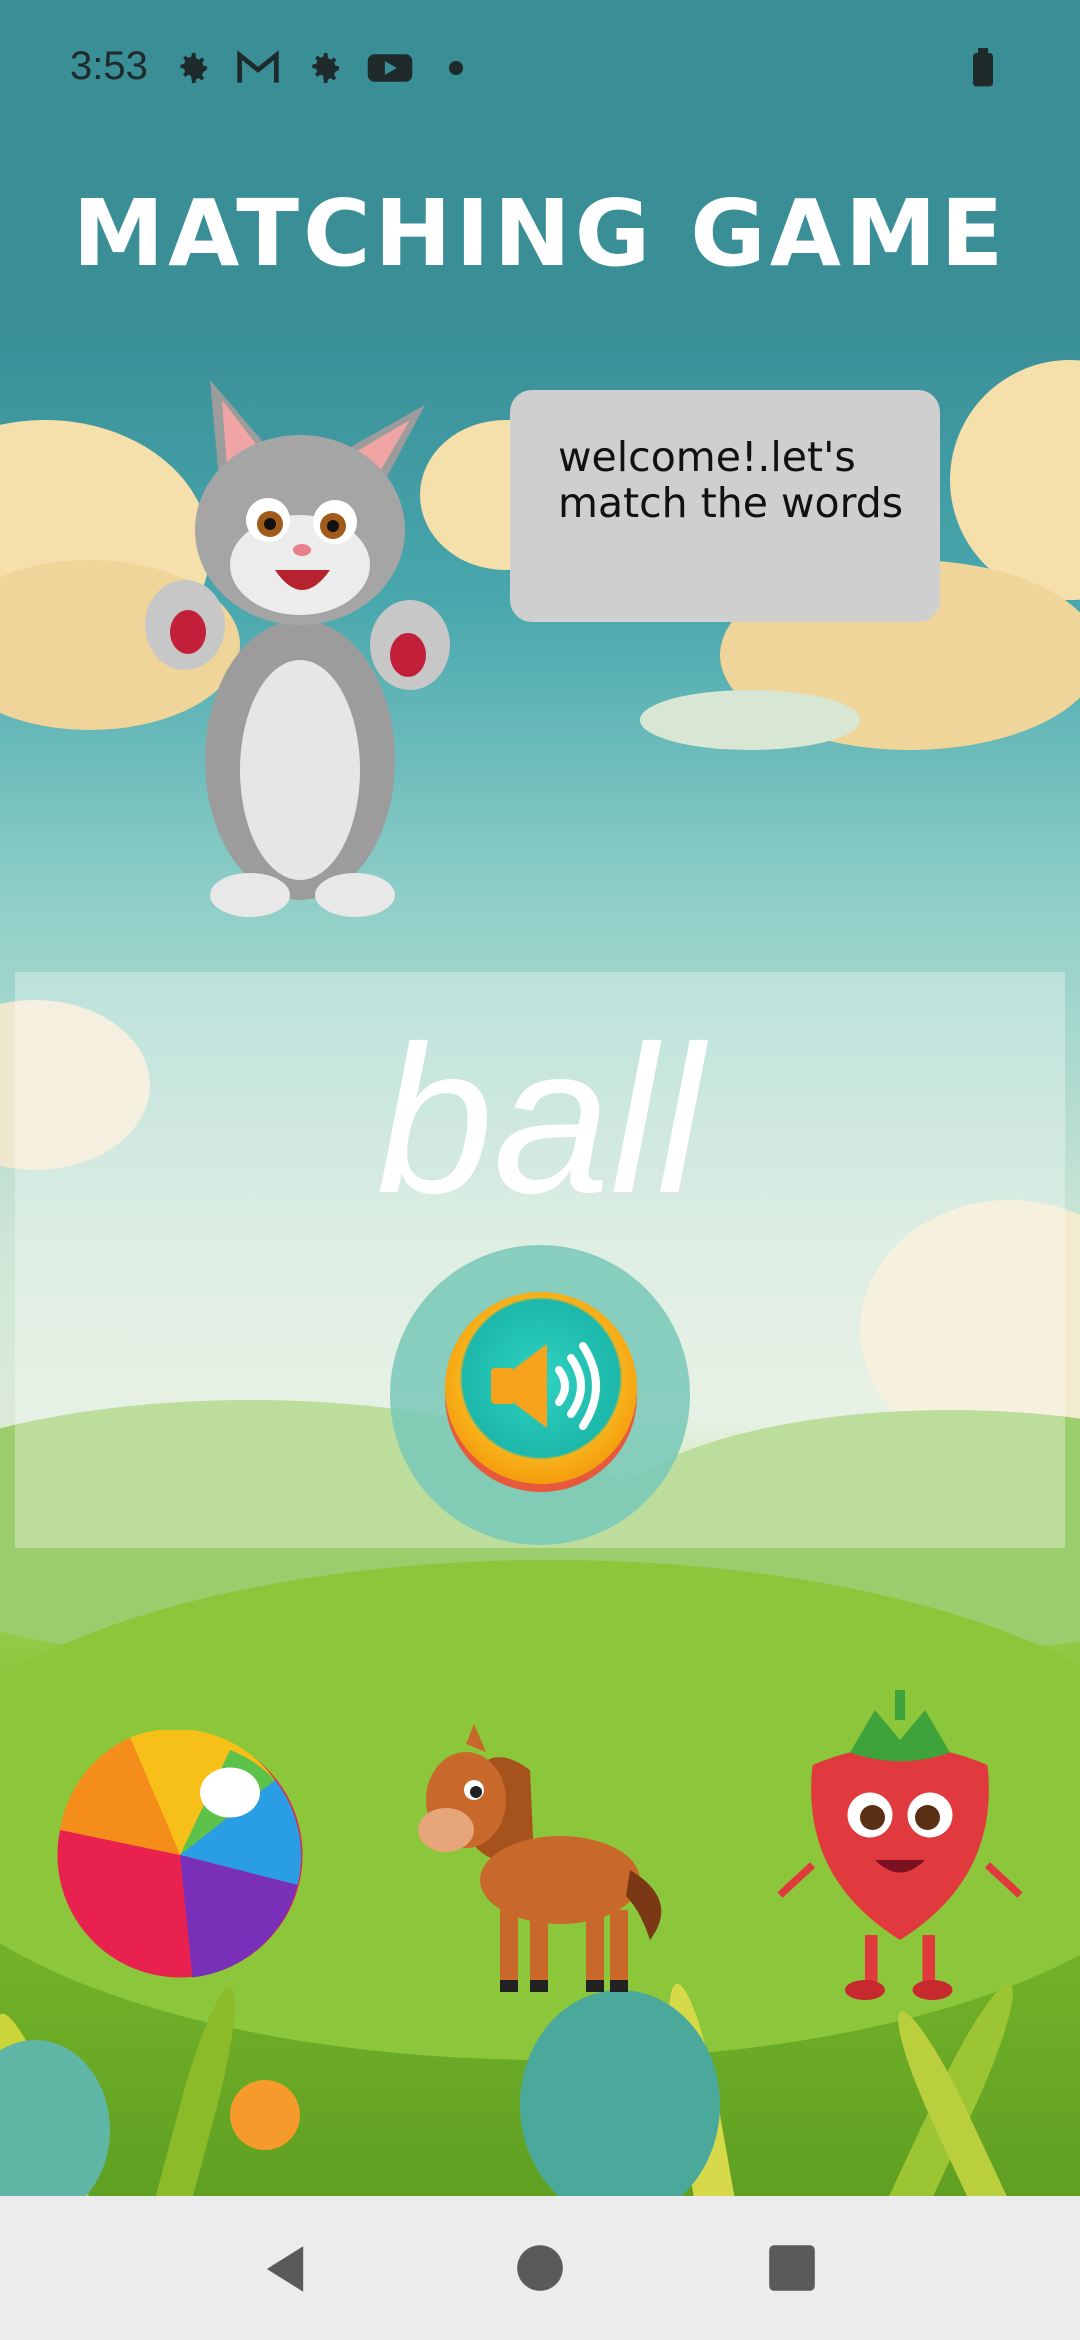  I want to click on option-ball, so click(180, 1854).